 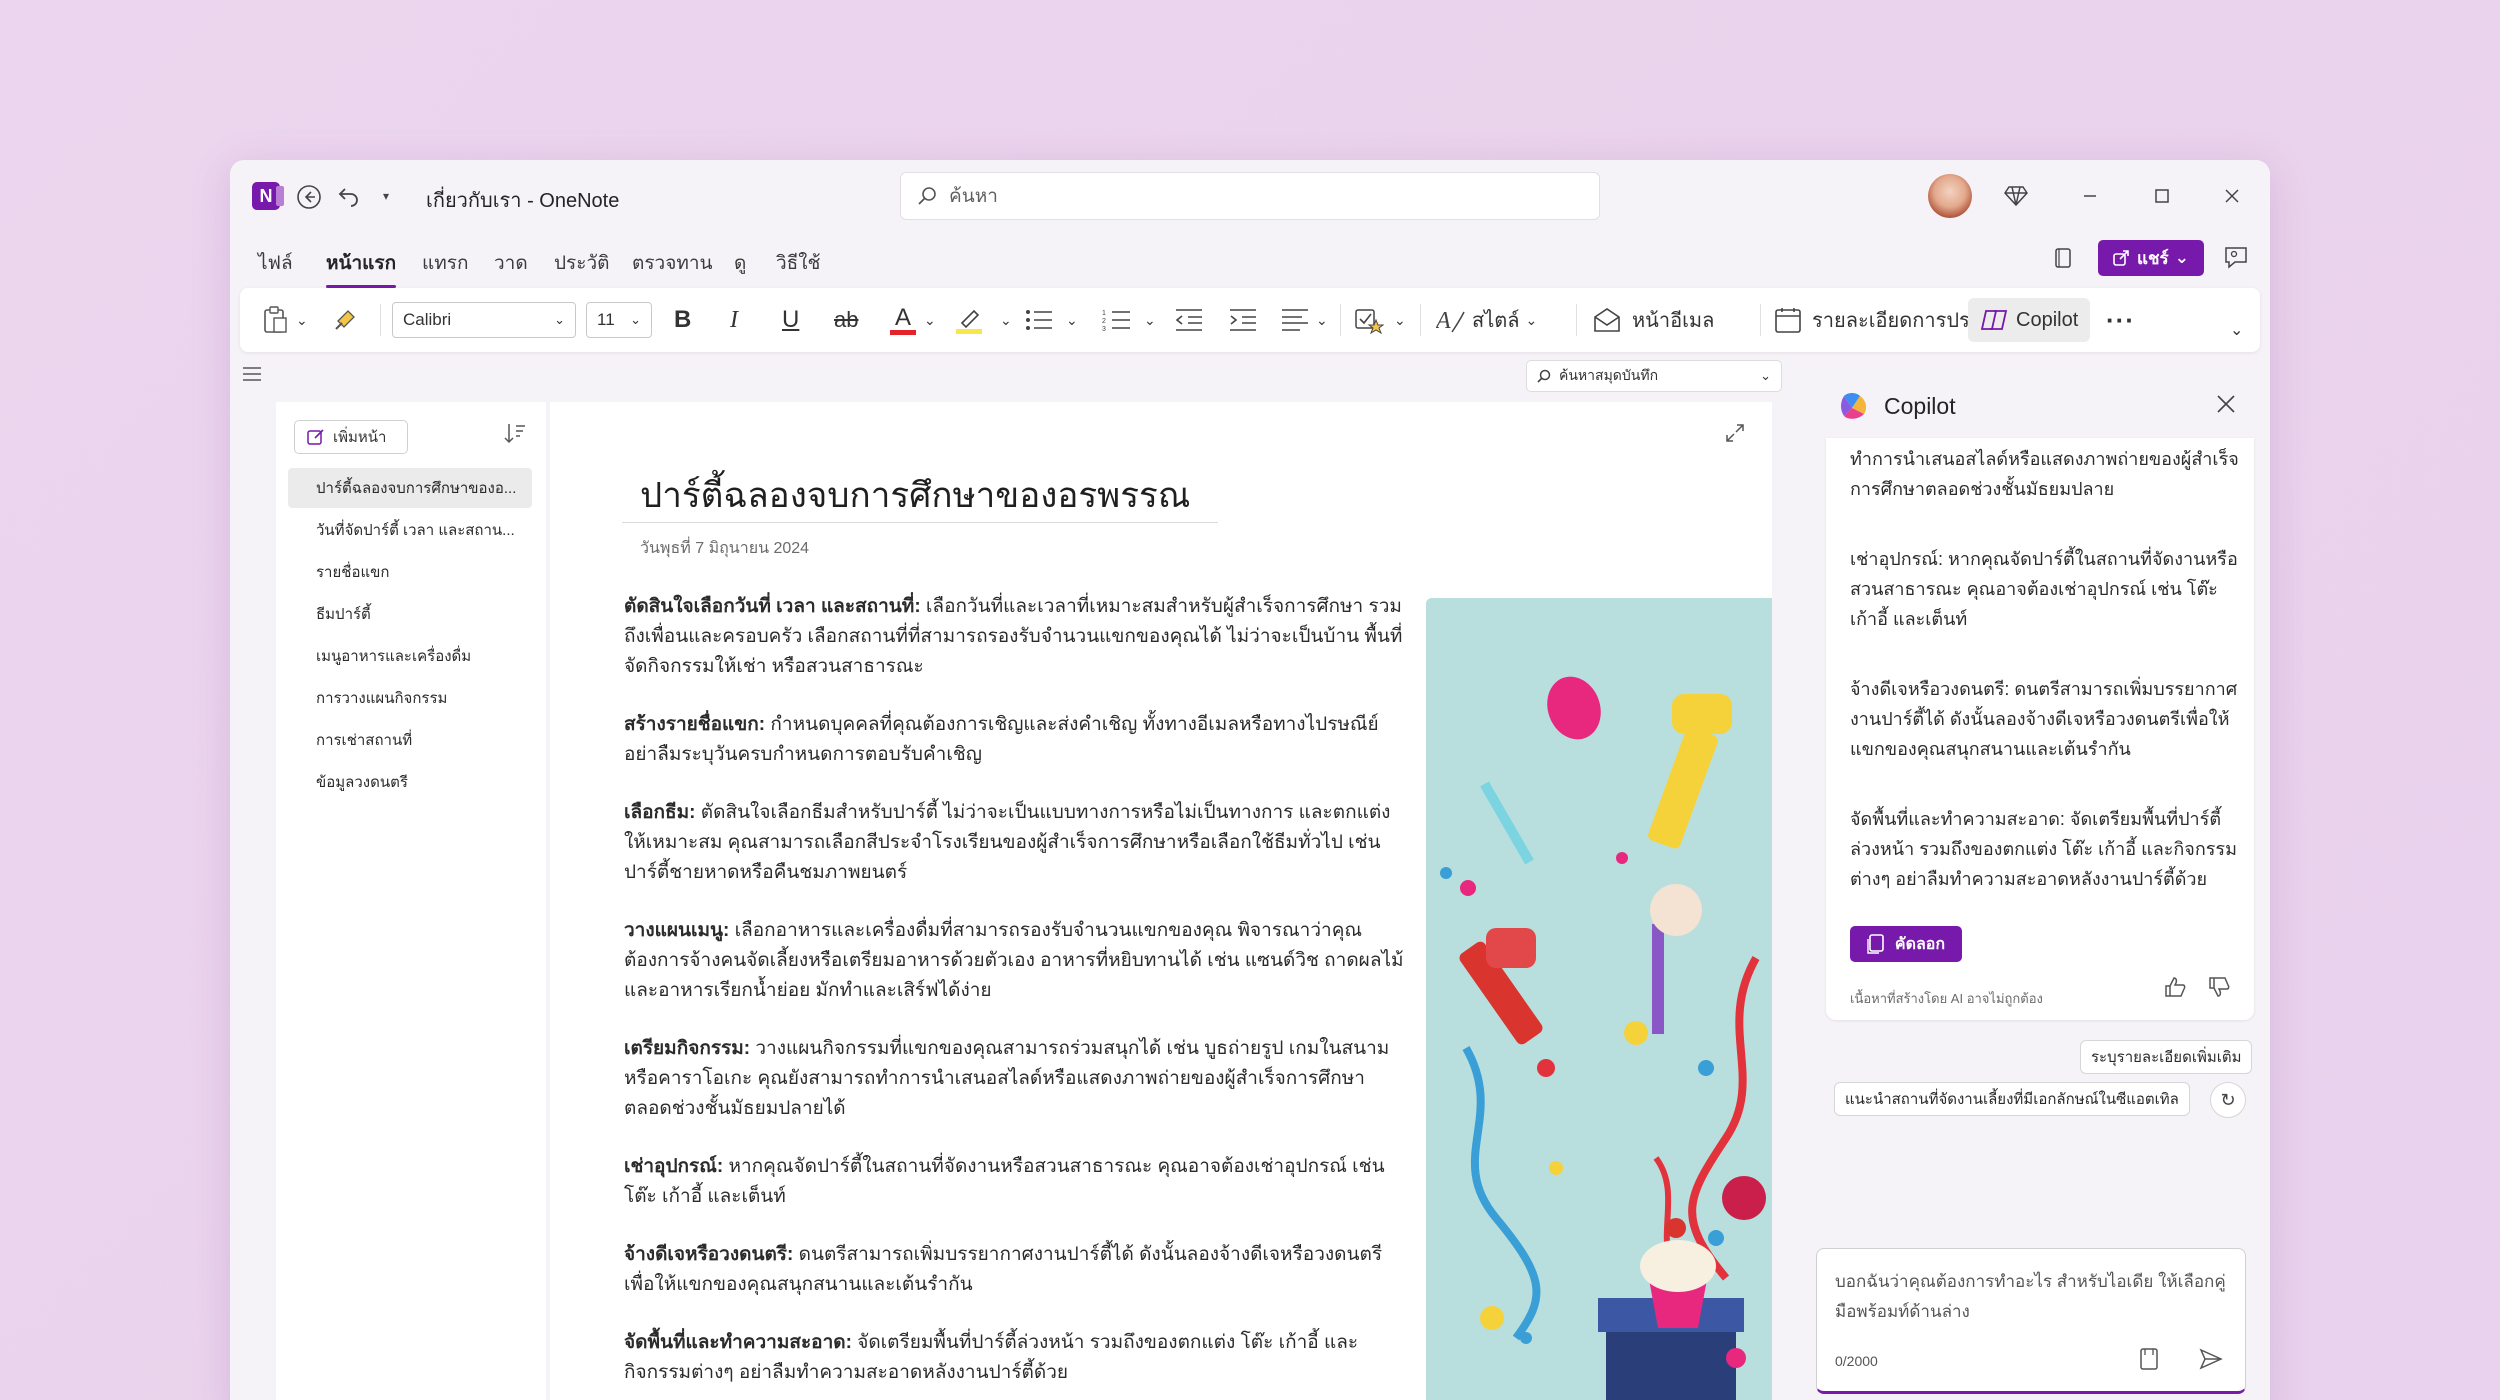 What do you see at coordinates (445, 263) in the screenshot?
I see `tab-insert: แทรก` at bounding box center [445, 263].